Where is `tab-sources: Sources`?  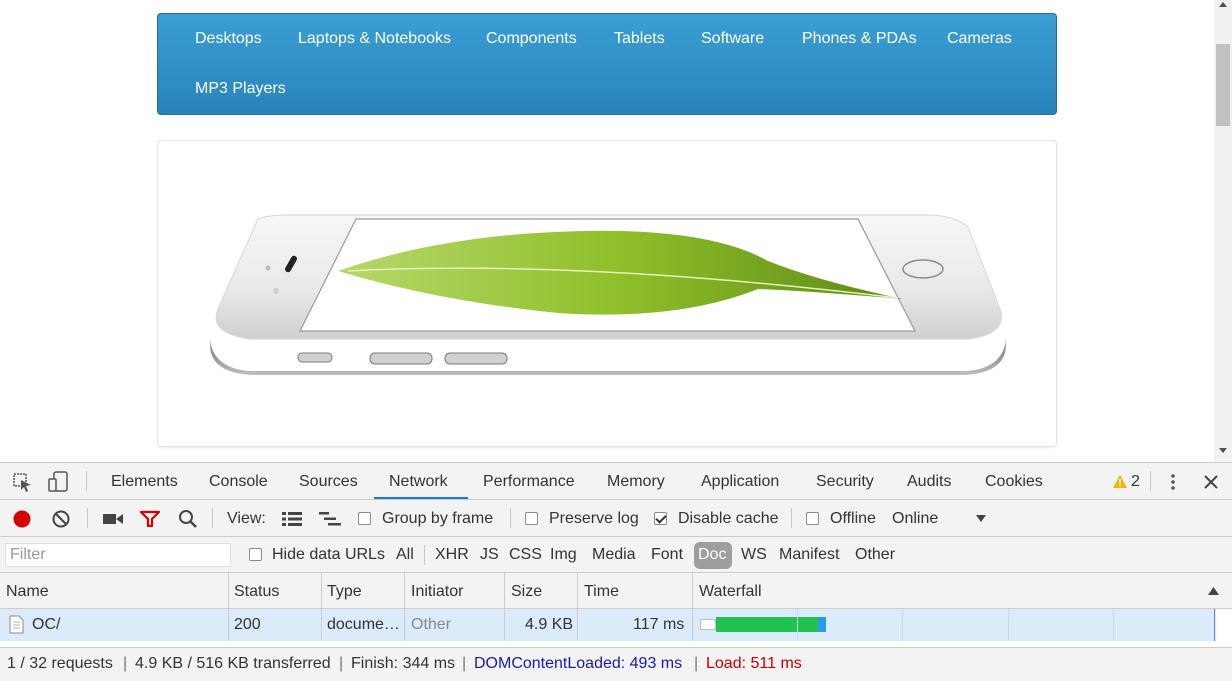
tab-sources: Sources is located at coordinates (328, 482).